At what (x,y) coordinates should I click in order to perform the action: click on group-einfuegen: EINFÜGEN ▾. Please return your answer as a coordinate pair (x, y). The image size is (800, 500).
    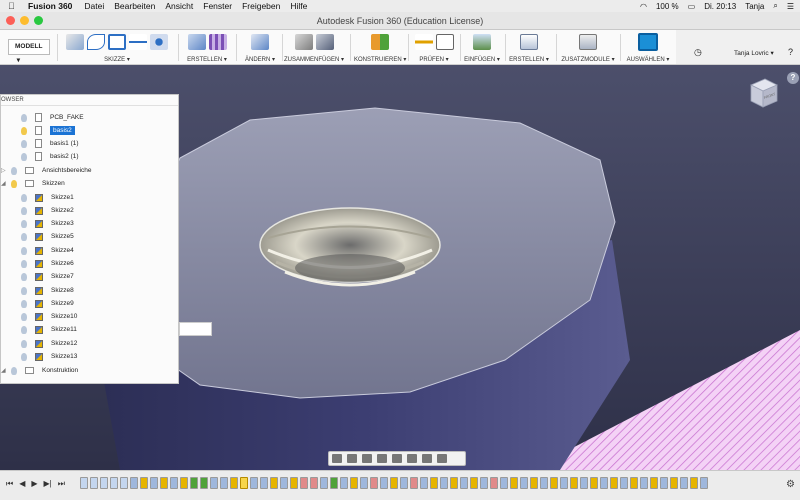
    Looking at the image, I should click on (482, 47).